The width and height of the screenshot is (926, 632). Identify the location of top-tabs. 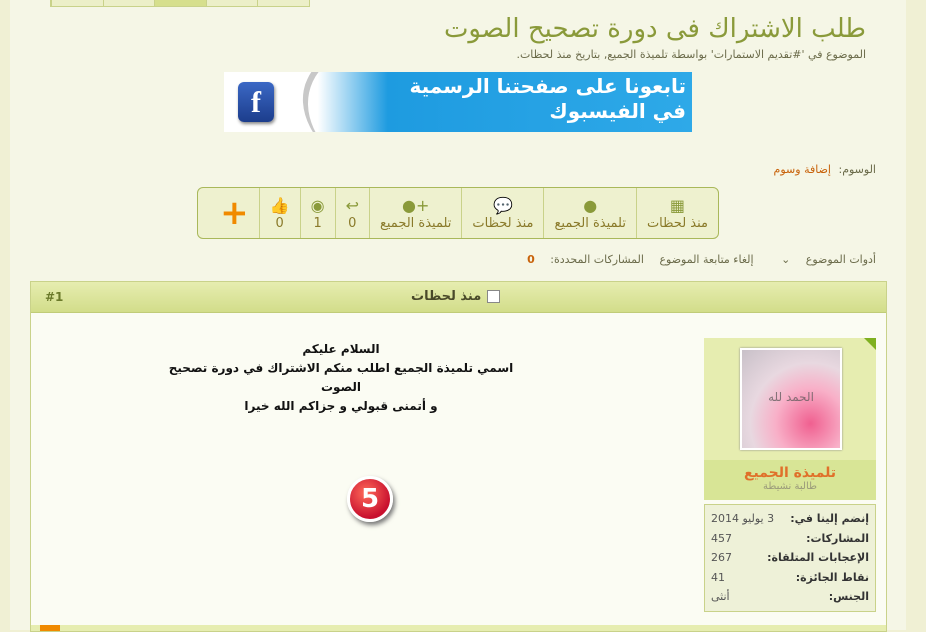
(180, 3).